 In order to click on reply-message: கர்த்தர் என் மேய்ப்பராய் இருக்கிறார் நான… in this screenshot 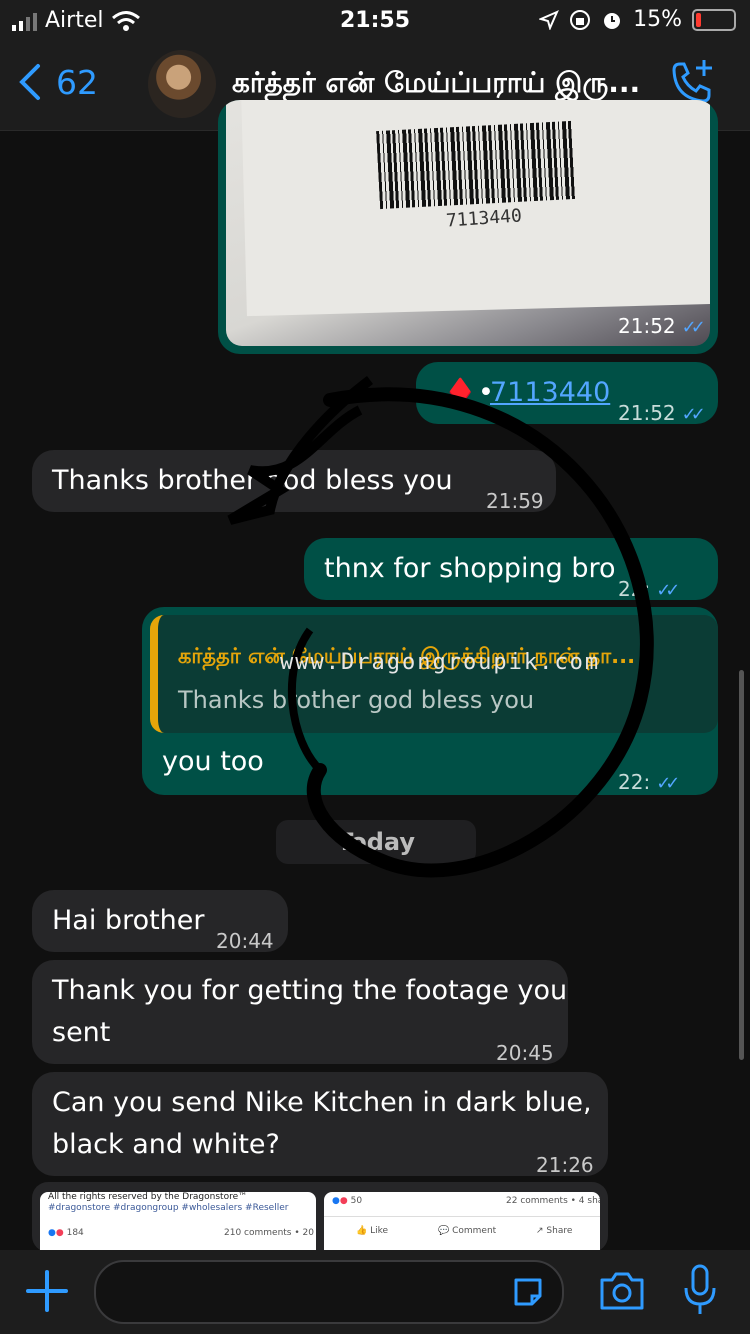, I will do `click(430, 701)`.